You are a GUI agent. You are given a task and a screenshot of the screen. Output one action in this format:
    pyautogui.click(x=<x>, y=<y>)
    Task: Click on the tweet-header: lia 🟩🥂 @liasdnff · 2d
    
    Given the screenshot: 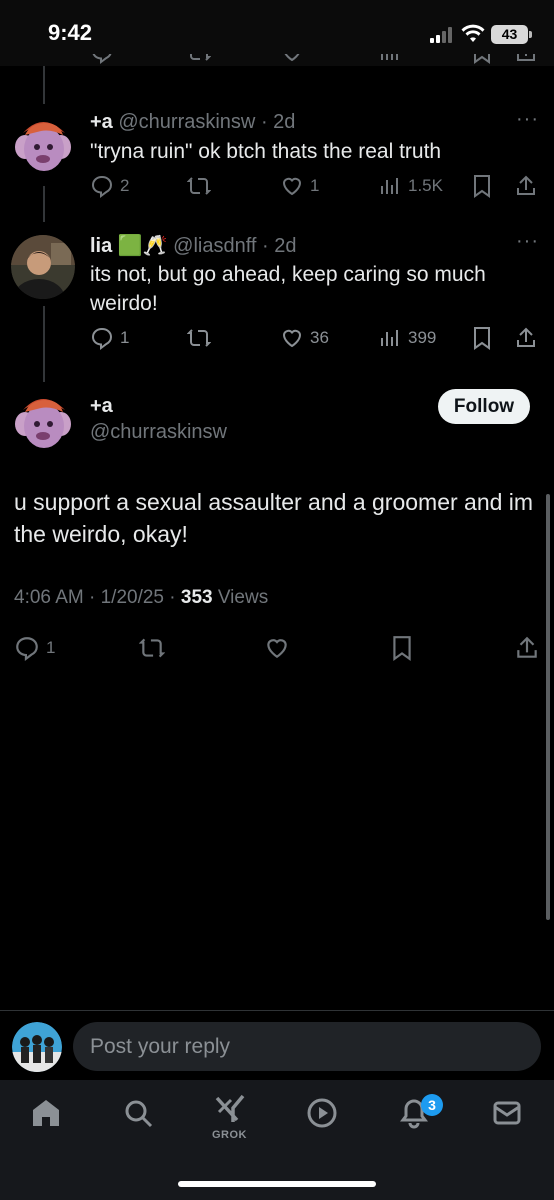 What is the action you would take?
    pyautogui.click(x=193, y=246)
    